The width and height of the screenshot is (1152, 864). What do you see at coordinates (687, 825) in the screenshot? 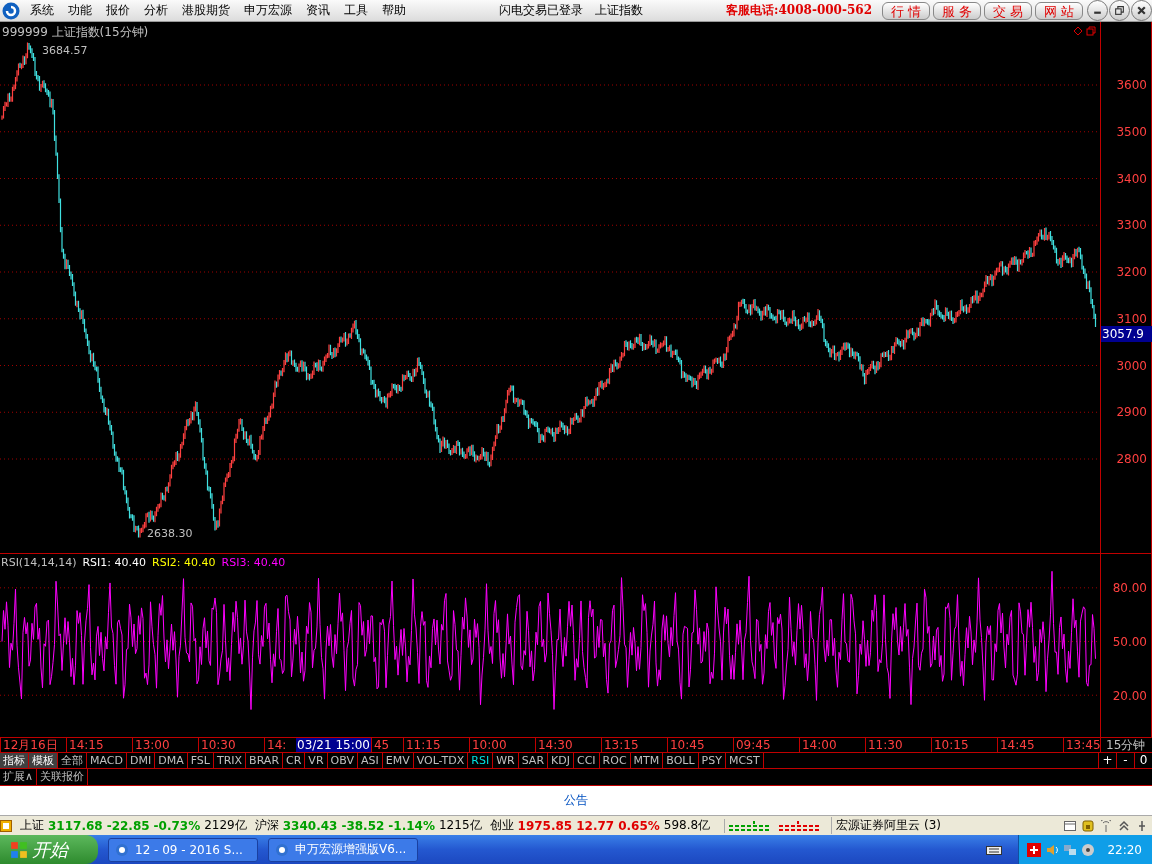
I see `index-turnover: 598.8亿` at bounding box center [687, 825].